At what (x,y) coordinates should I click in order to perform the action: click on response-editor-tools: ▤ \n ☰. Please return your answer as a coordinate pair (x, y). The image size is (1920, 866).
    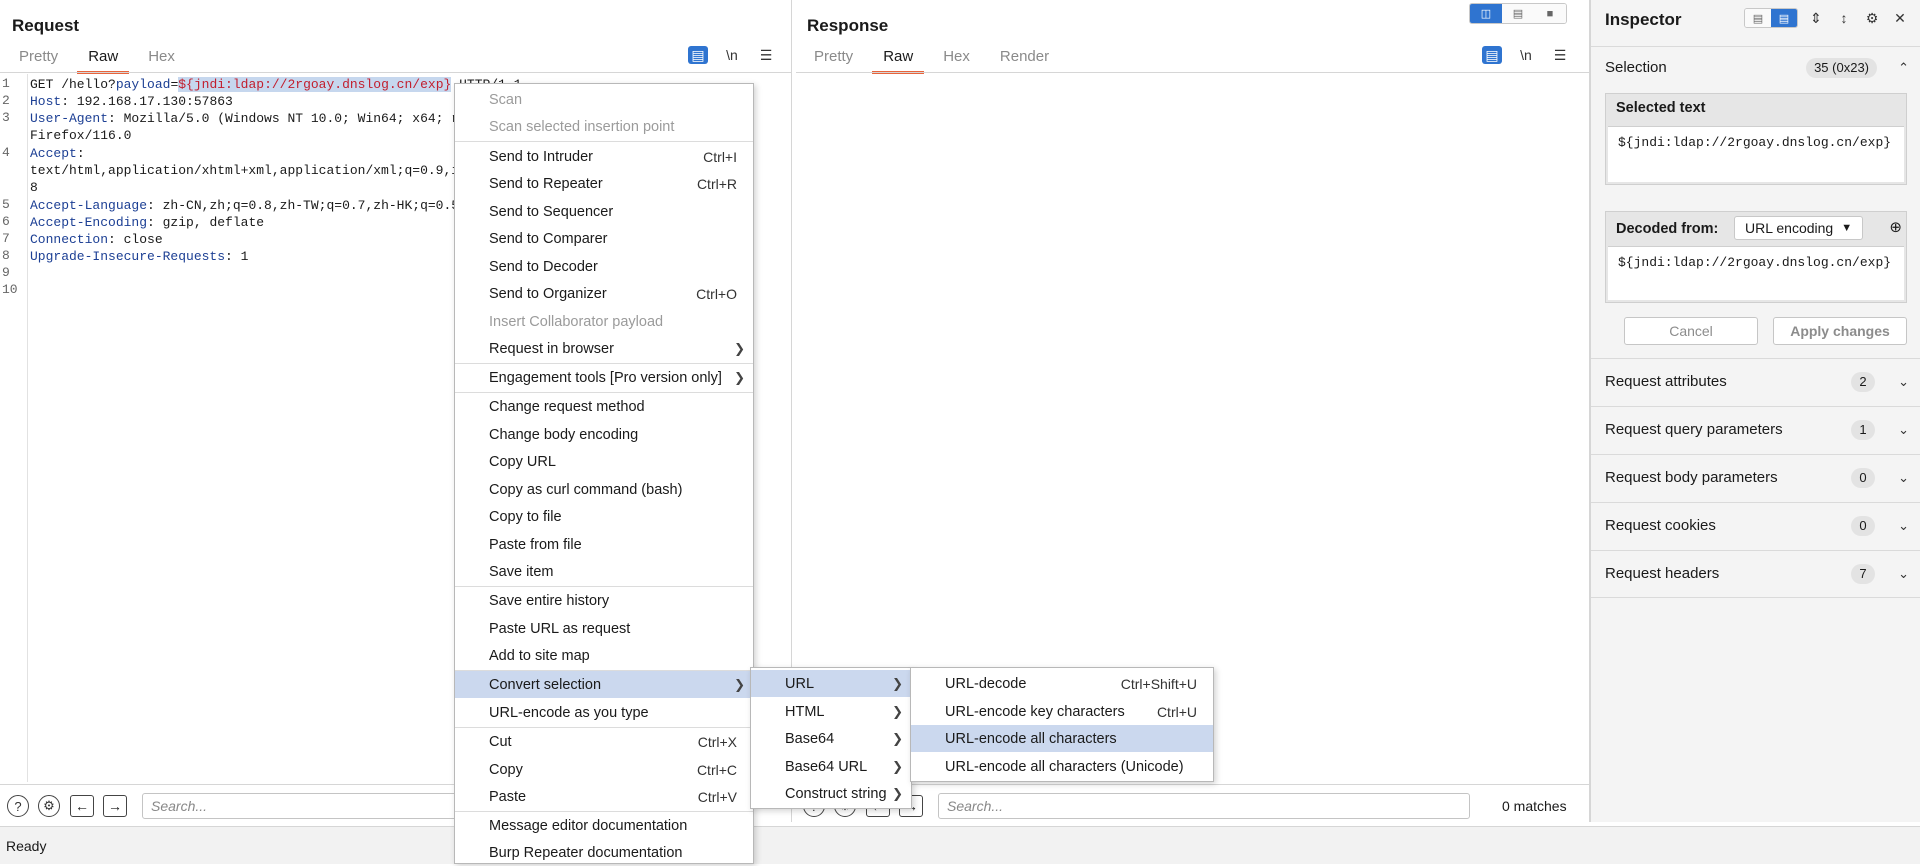
    Looking at the image, I should click on (1526, 55).